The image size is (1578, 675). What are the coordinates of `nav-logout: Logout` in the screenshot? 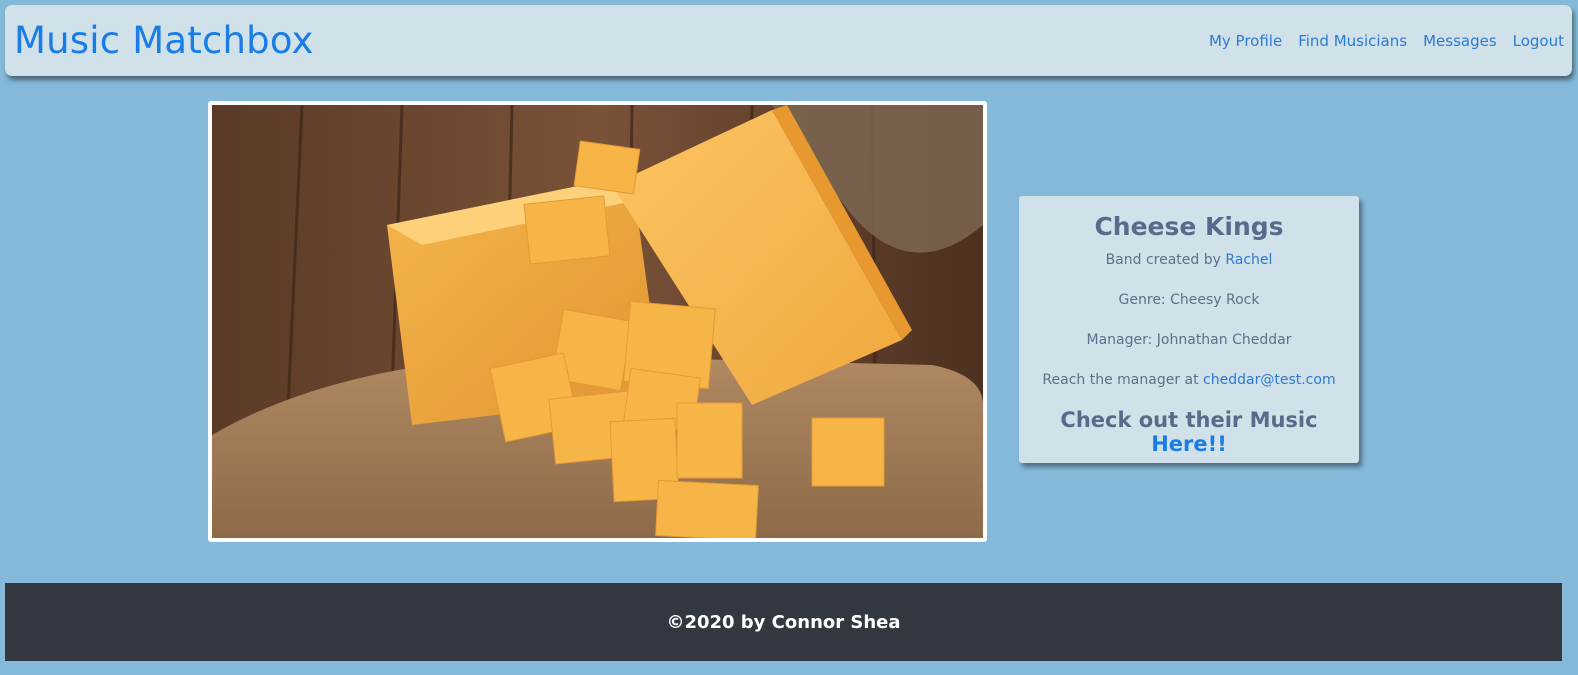 It's located at (1538, 41).